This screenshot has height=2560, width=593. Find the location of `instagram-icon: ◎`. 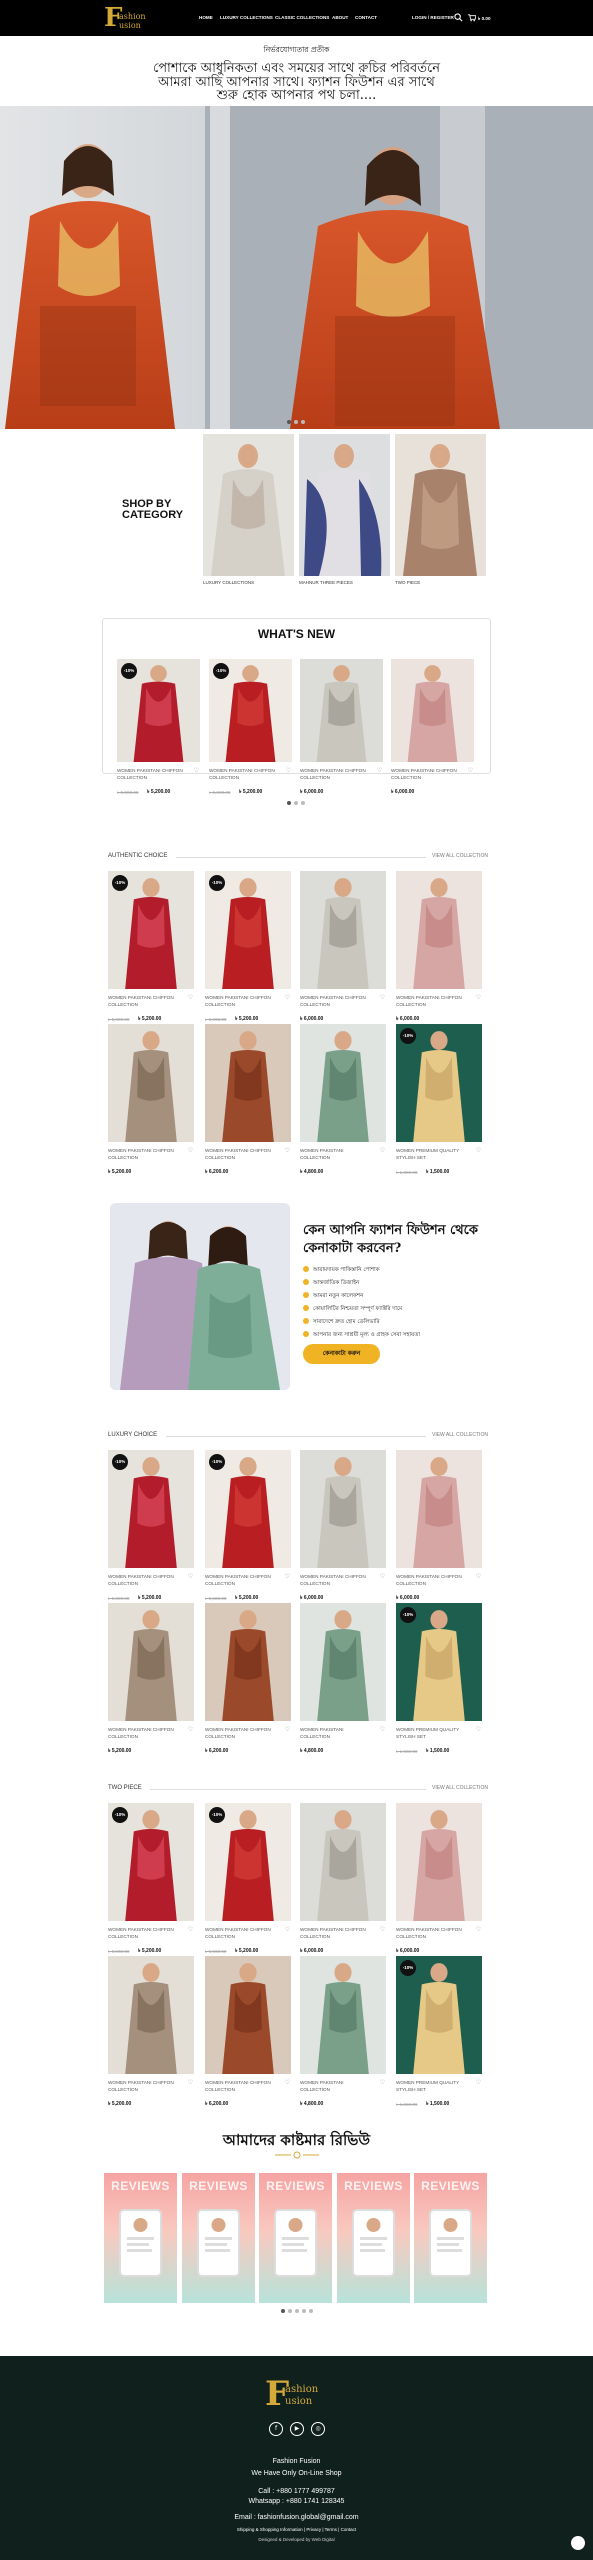

instagram-icon: ◎ is located at coordinates (318, 2429).